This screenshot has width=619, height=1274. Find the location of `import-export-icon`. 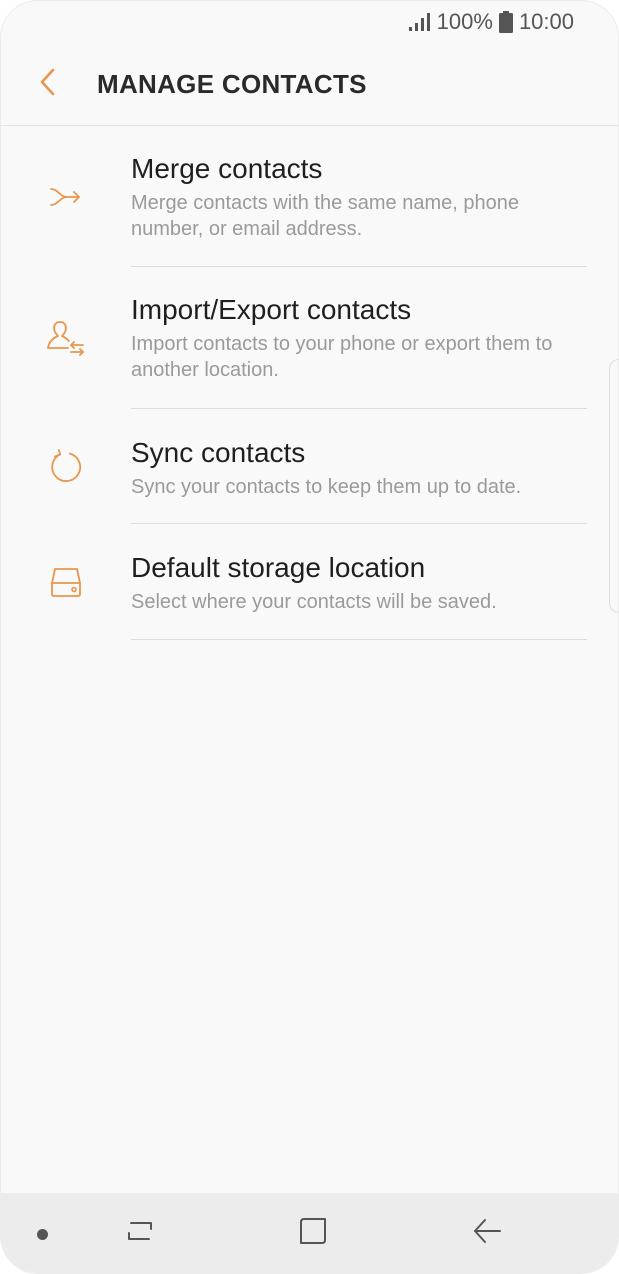

import-export-icon is located at coordinates (66, 338).